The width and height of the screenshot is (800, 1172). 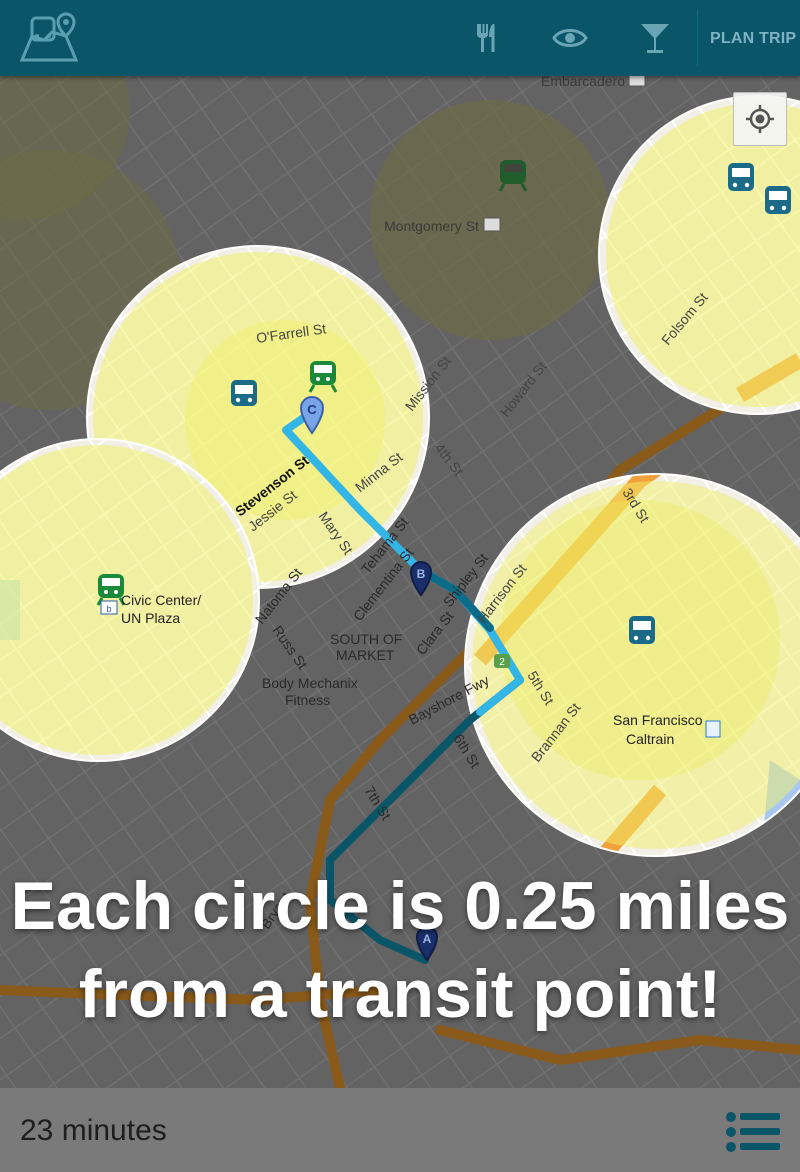 What do you see at coordinates (421, 574) in the screenshot?
I see `marker-b-label: B` at bounding box center [421, 574].